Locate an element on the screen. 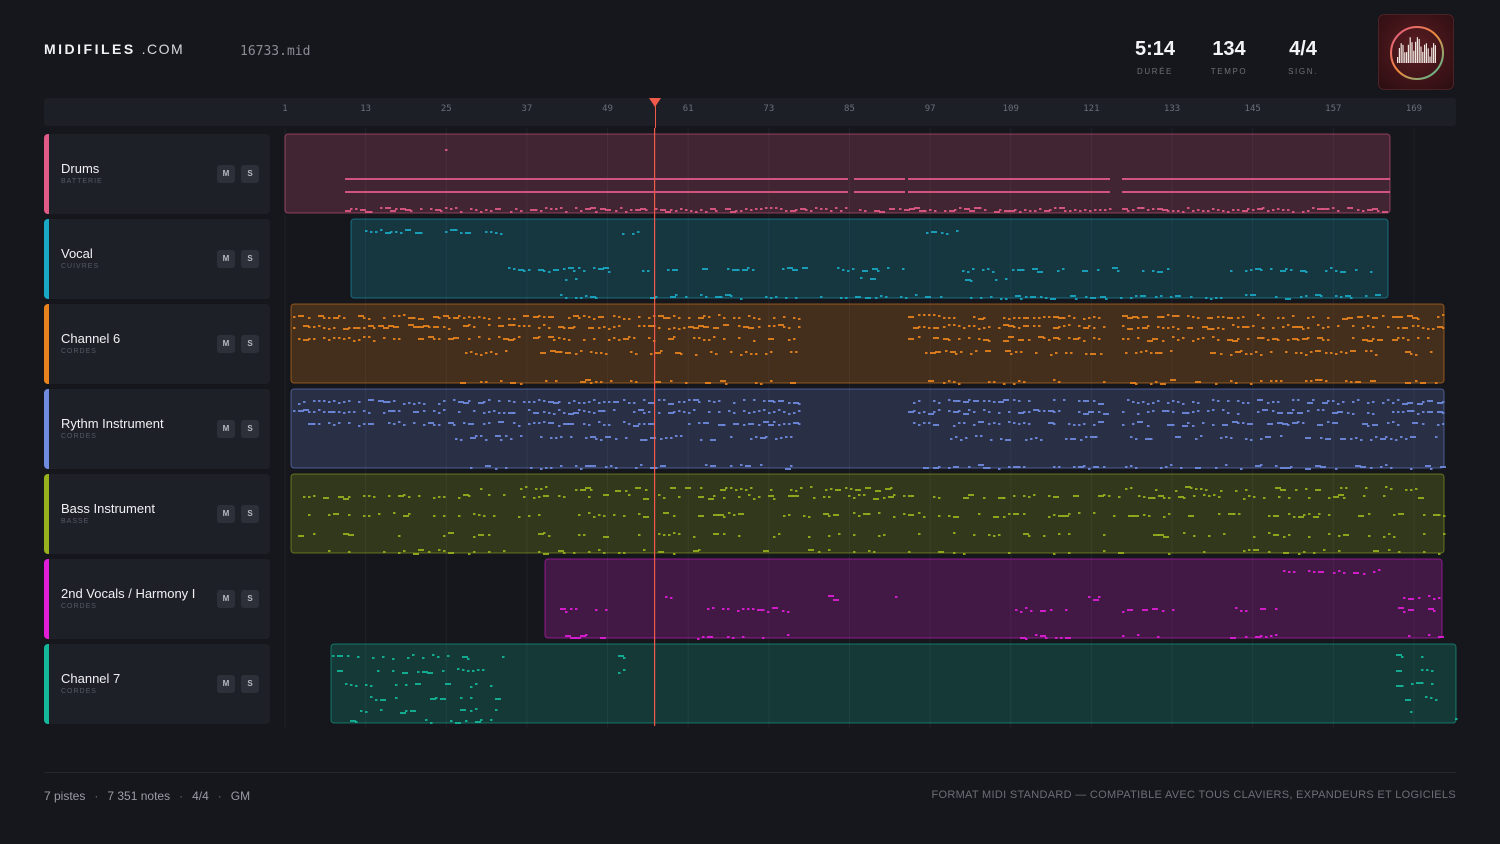 Image resolution: width=1500 pixels, height=844 pixels. track-header: Drums BATTERIE M S is located at coordinates (157, 174).